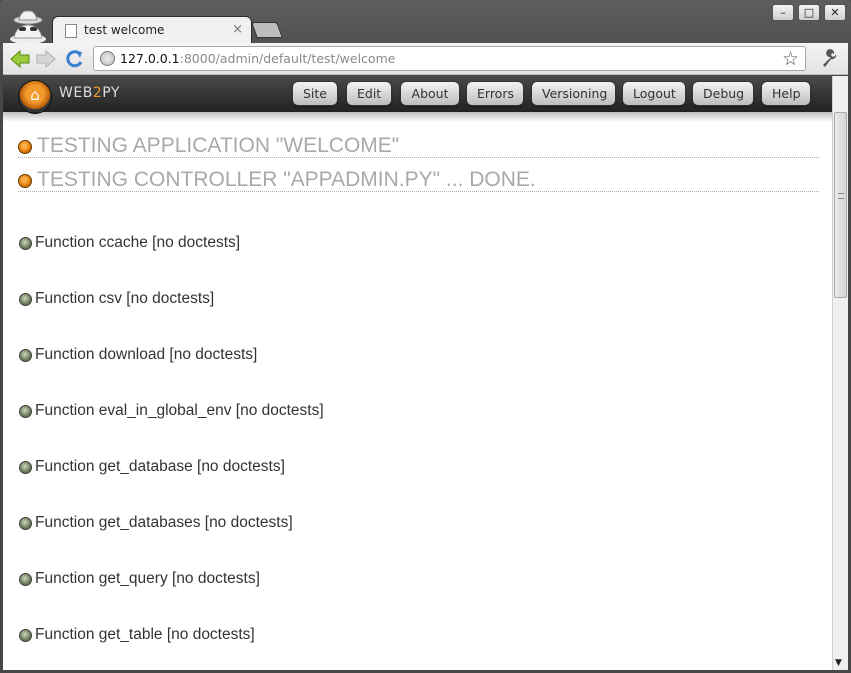  I want to click on tab-close-icon: ×, so click(237, 29).